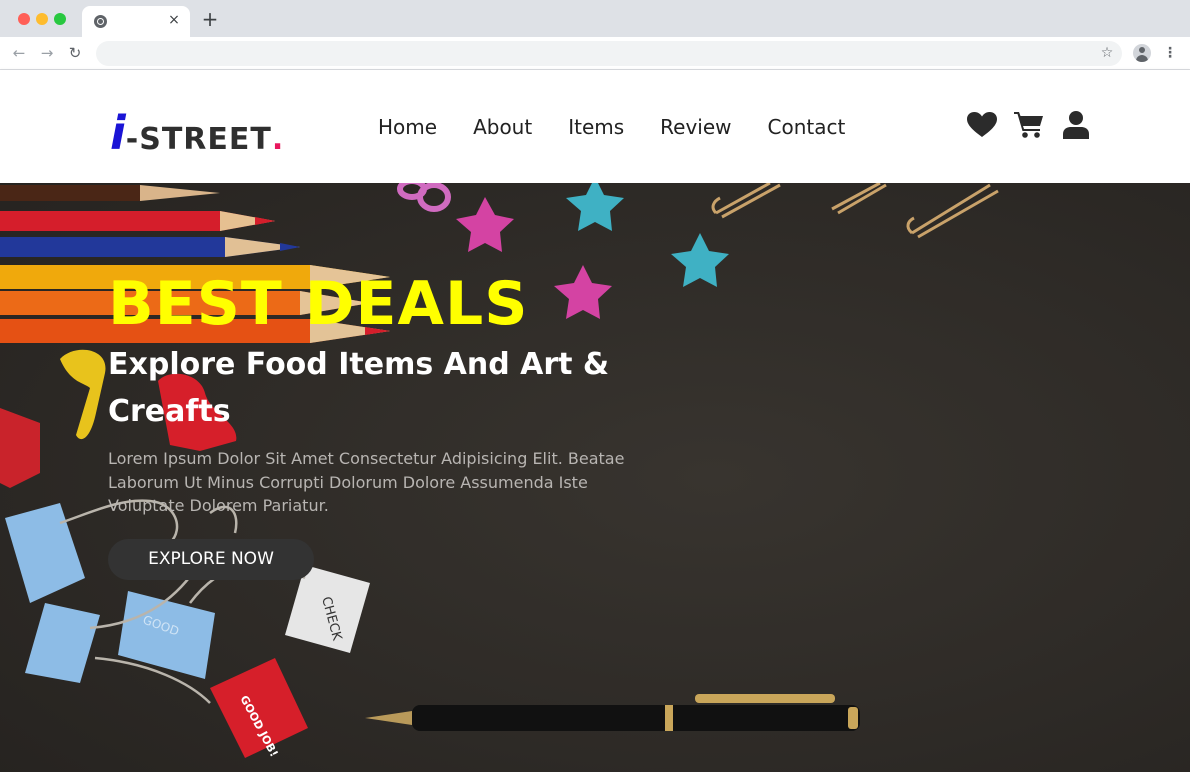  What do you see at coordinates (609, 53) in the screenshot?
I see `address-bar` at bounding box center [609, 53].